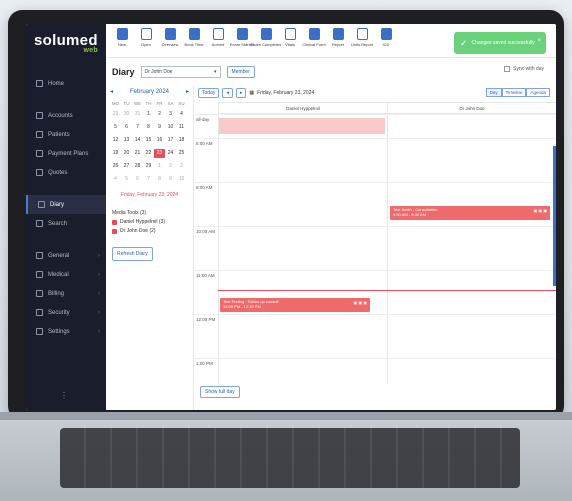  What do you see at coordinates (126, 140) in the screenshot?
I see `calendar-day: 13` at bounding box center [126, 140].